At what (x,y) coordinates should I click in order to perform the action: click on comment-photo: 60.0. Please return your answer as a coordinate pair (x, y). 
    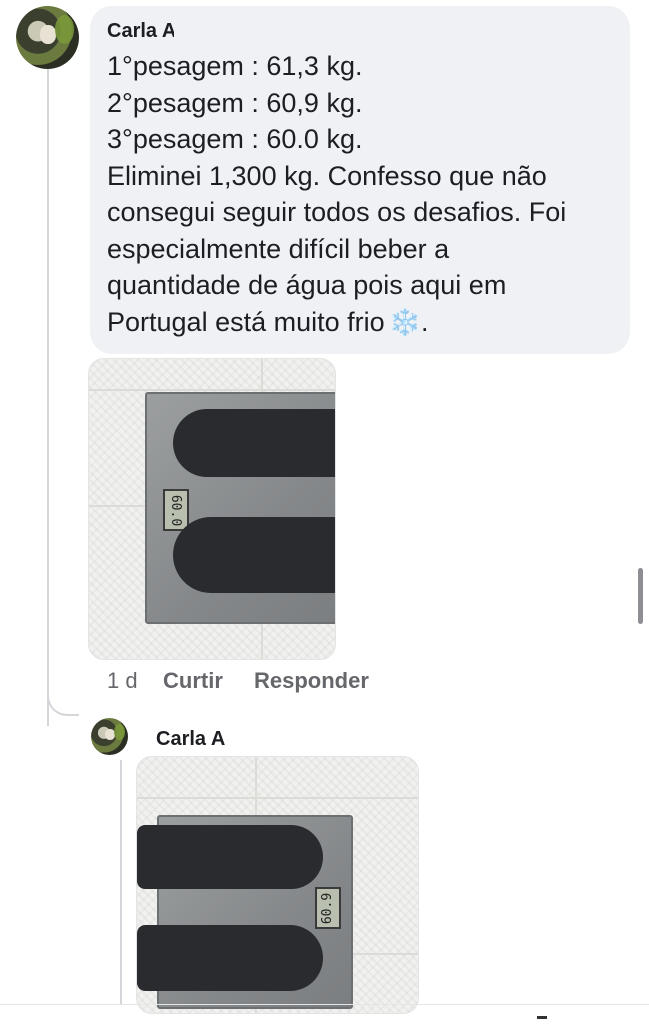
    Looking at the image, I should click on (212, 509).